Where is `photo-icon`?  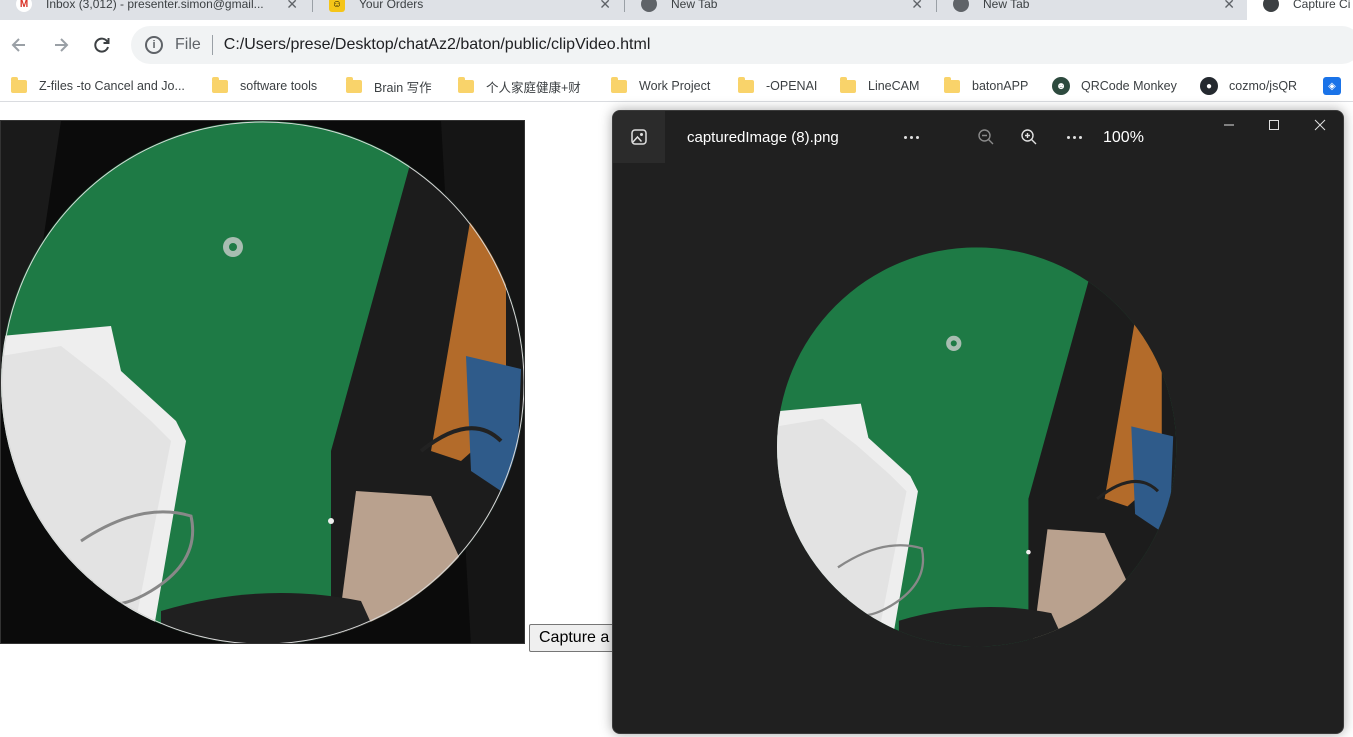 photo-icon is located at coordinates (639, 137).